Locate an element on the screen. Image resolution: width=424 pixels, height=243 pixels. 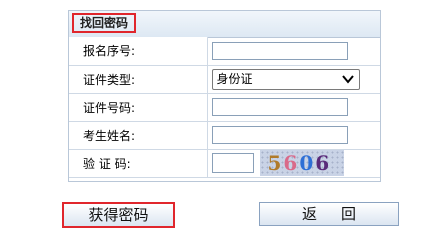
id-type-select: 身份证 is located at coordinates (285, 79).